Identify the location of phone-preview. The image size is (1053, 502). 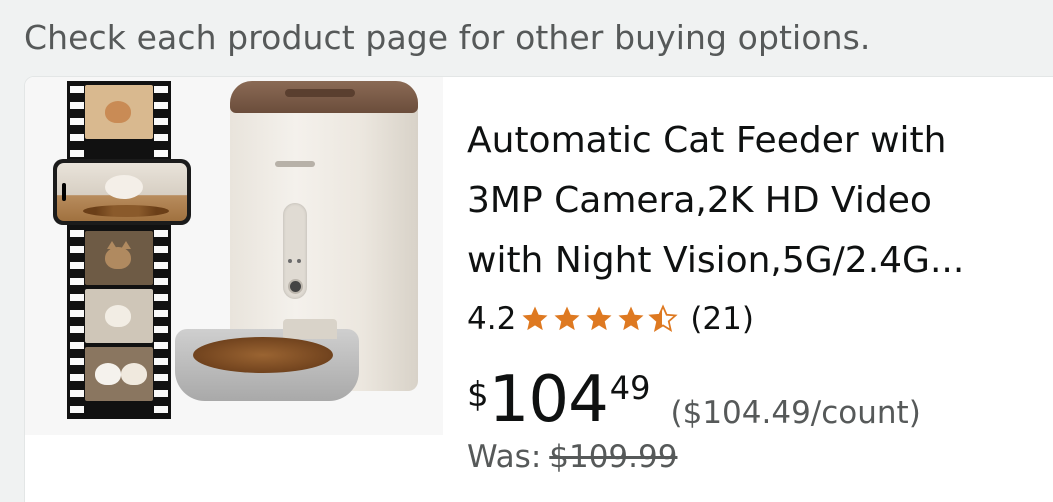
(122, 192).